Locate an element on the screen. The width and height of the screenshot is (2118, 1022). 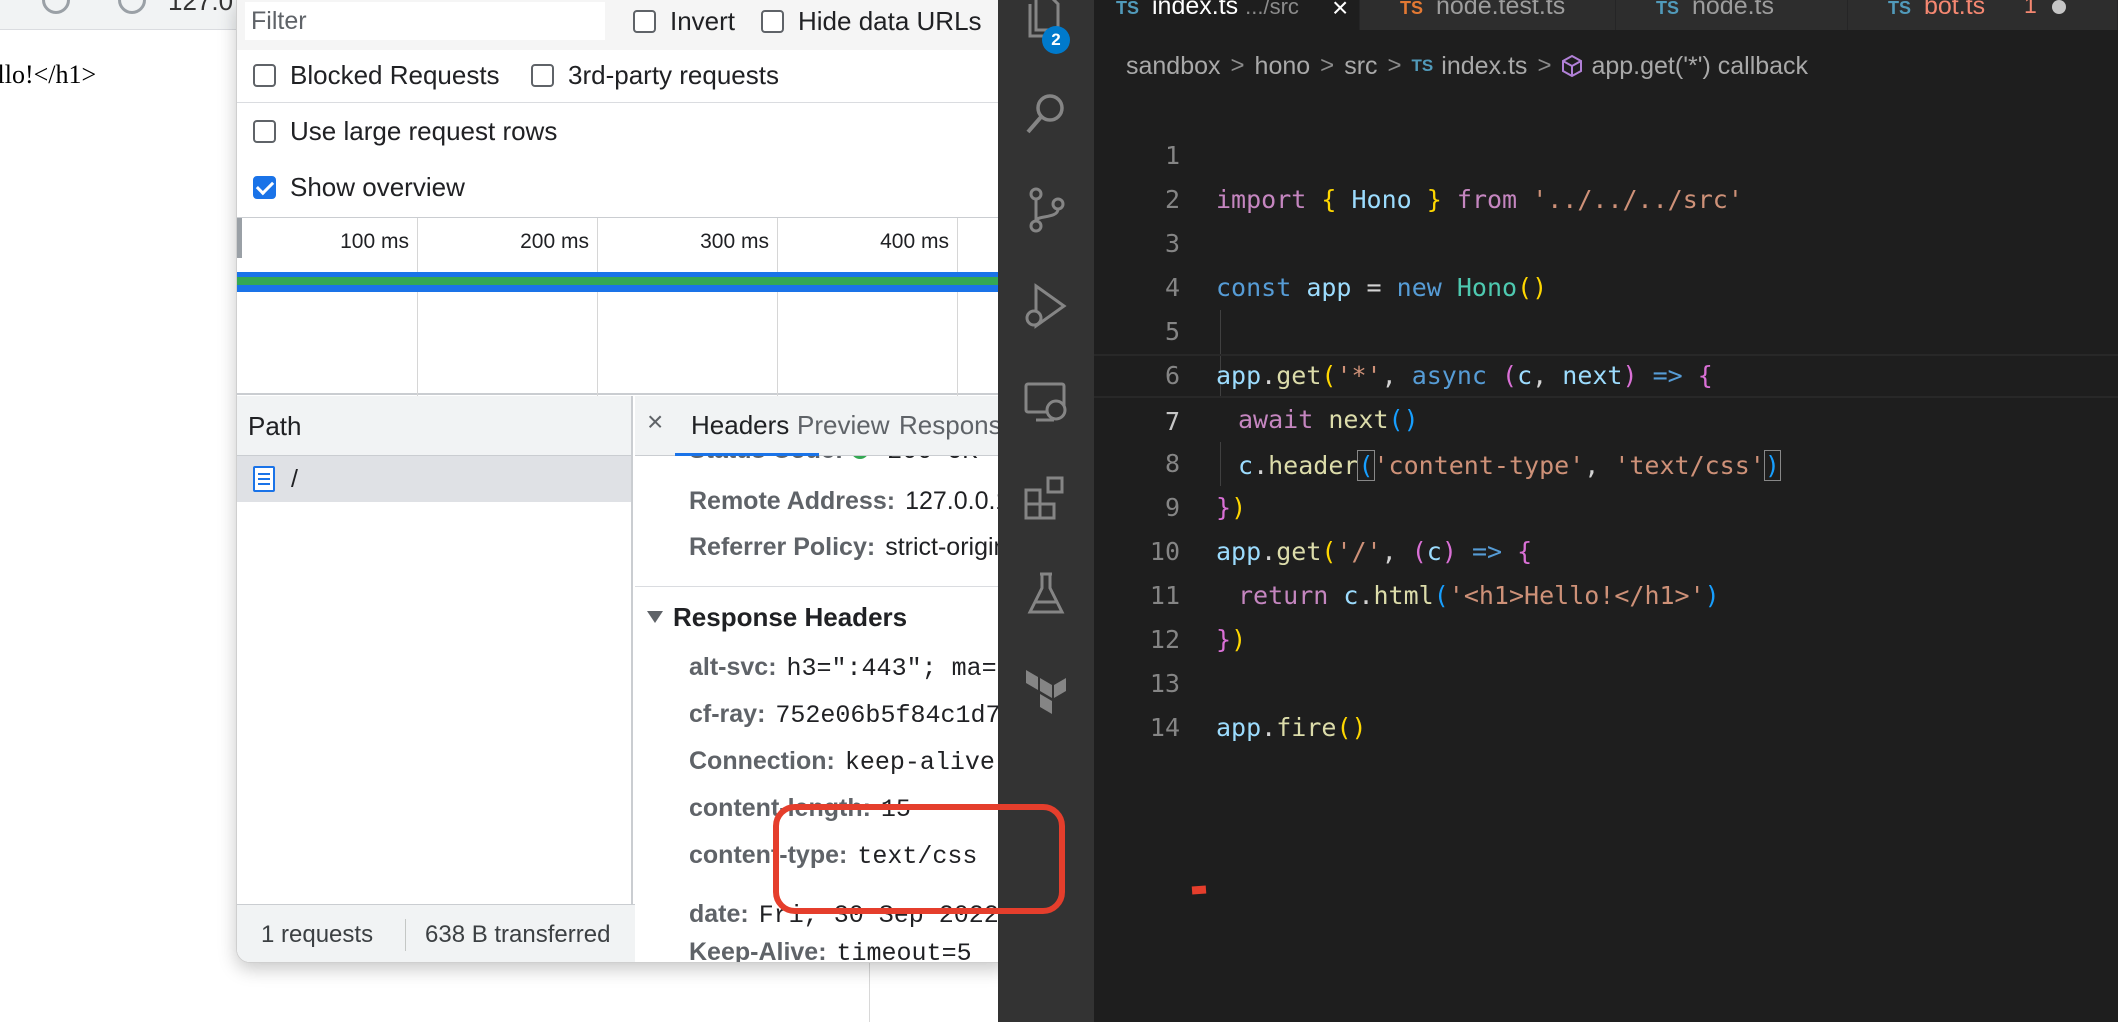
run-debug-icon is located at coordinates (1046, 306).